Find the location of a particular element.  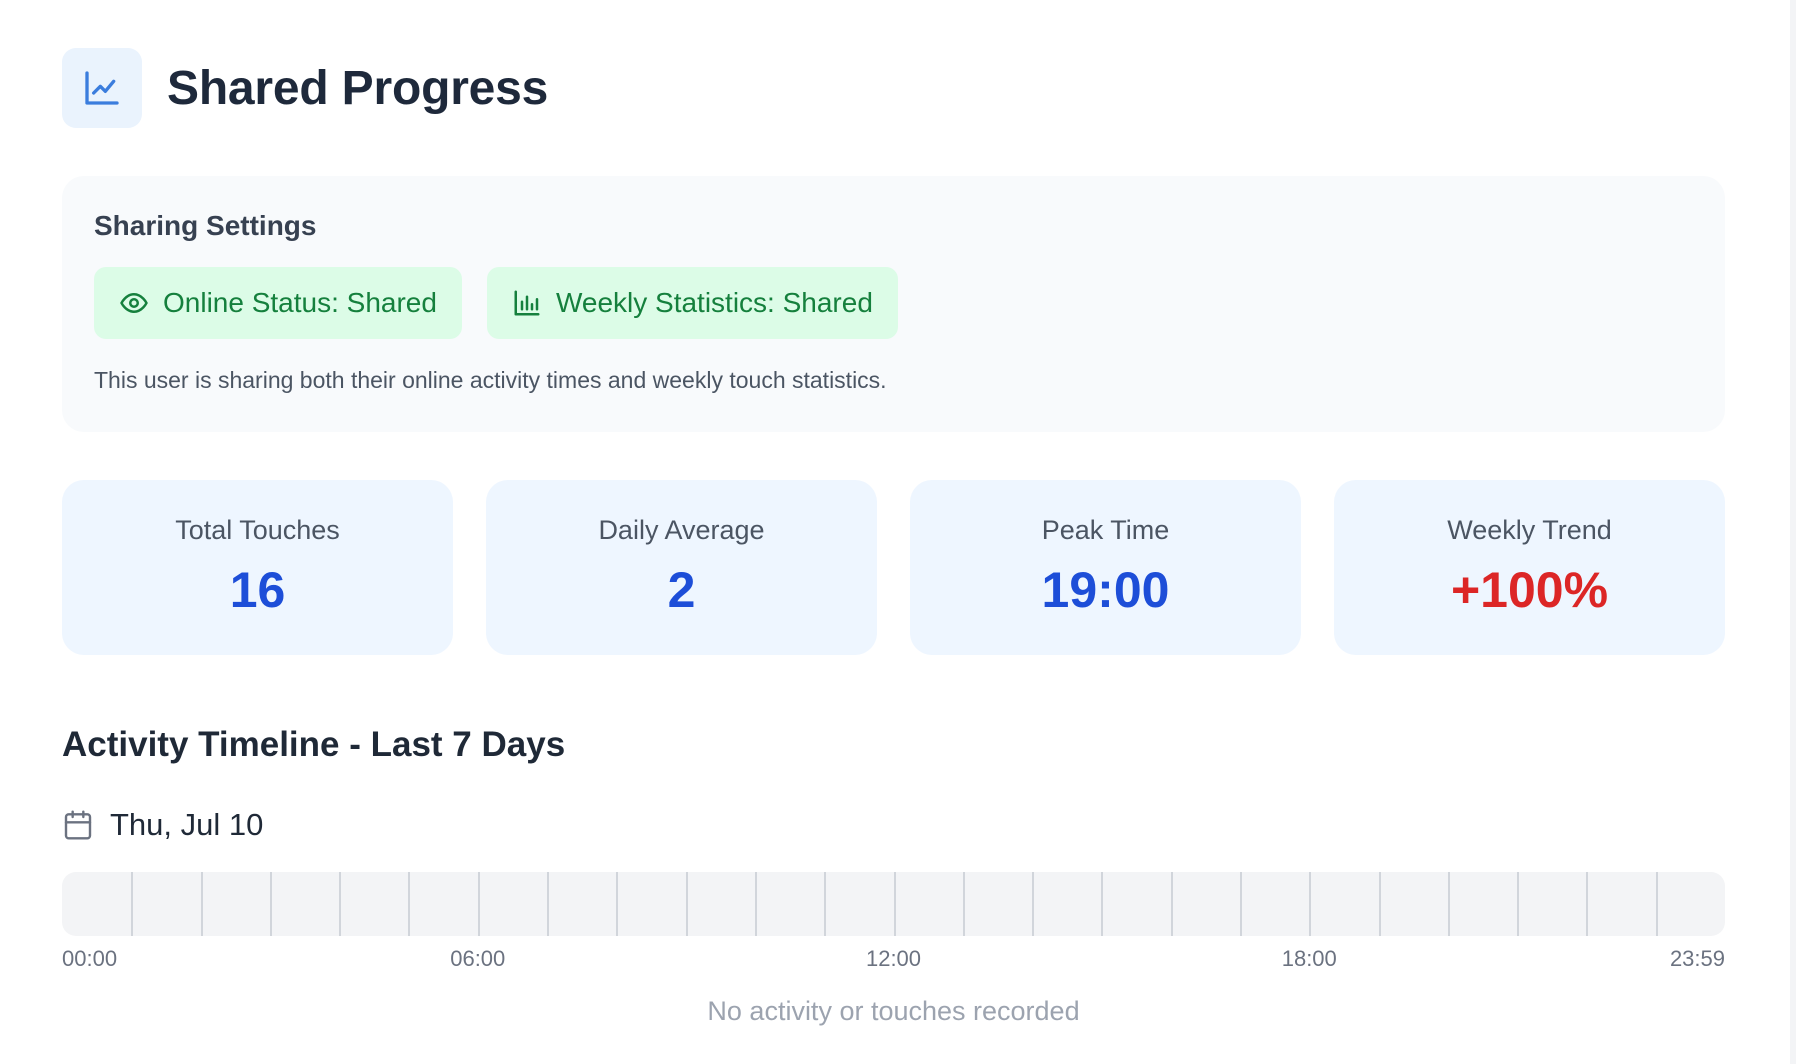

page-header: Shared Progress is located at coordinates (898, 88).